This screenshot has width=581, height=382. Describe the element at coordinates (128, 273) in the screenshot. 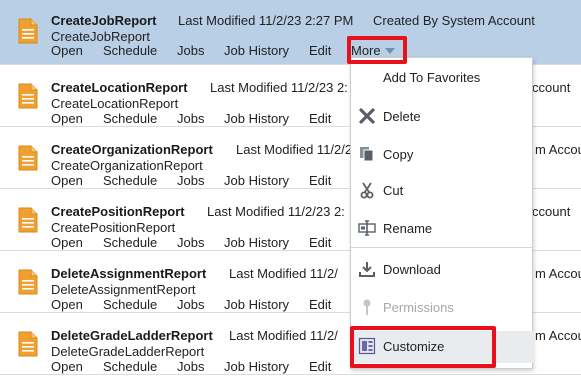

I see `report-title: DeleteAssignmentReport` at that location.